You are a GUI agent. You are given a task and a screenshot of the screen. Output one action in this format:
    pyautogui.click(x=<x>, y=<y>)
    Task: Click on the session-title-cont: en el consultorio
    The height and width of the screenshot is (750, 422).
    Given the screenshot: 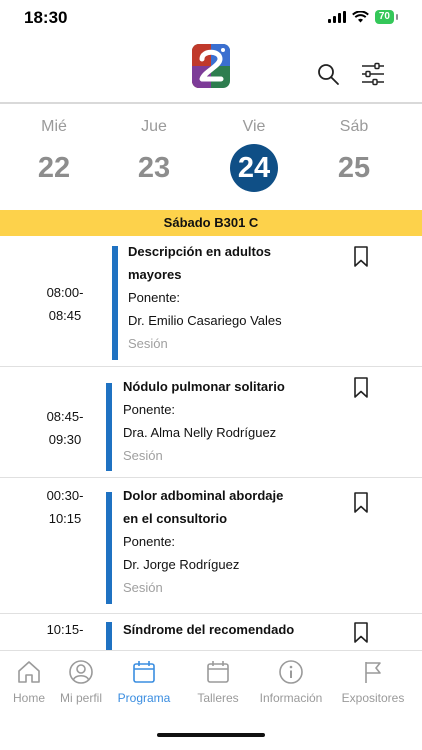 What is the action you would take?
    pyautogui.click(x=175, y=518)
    